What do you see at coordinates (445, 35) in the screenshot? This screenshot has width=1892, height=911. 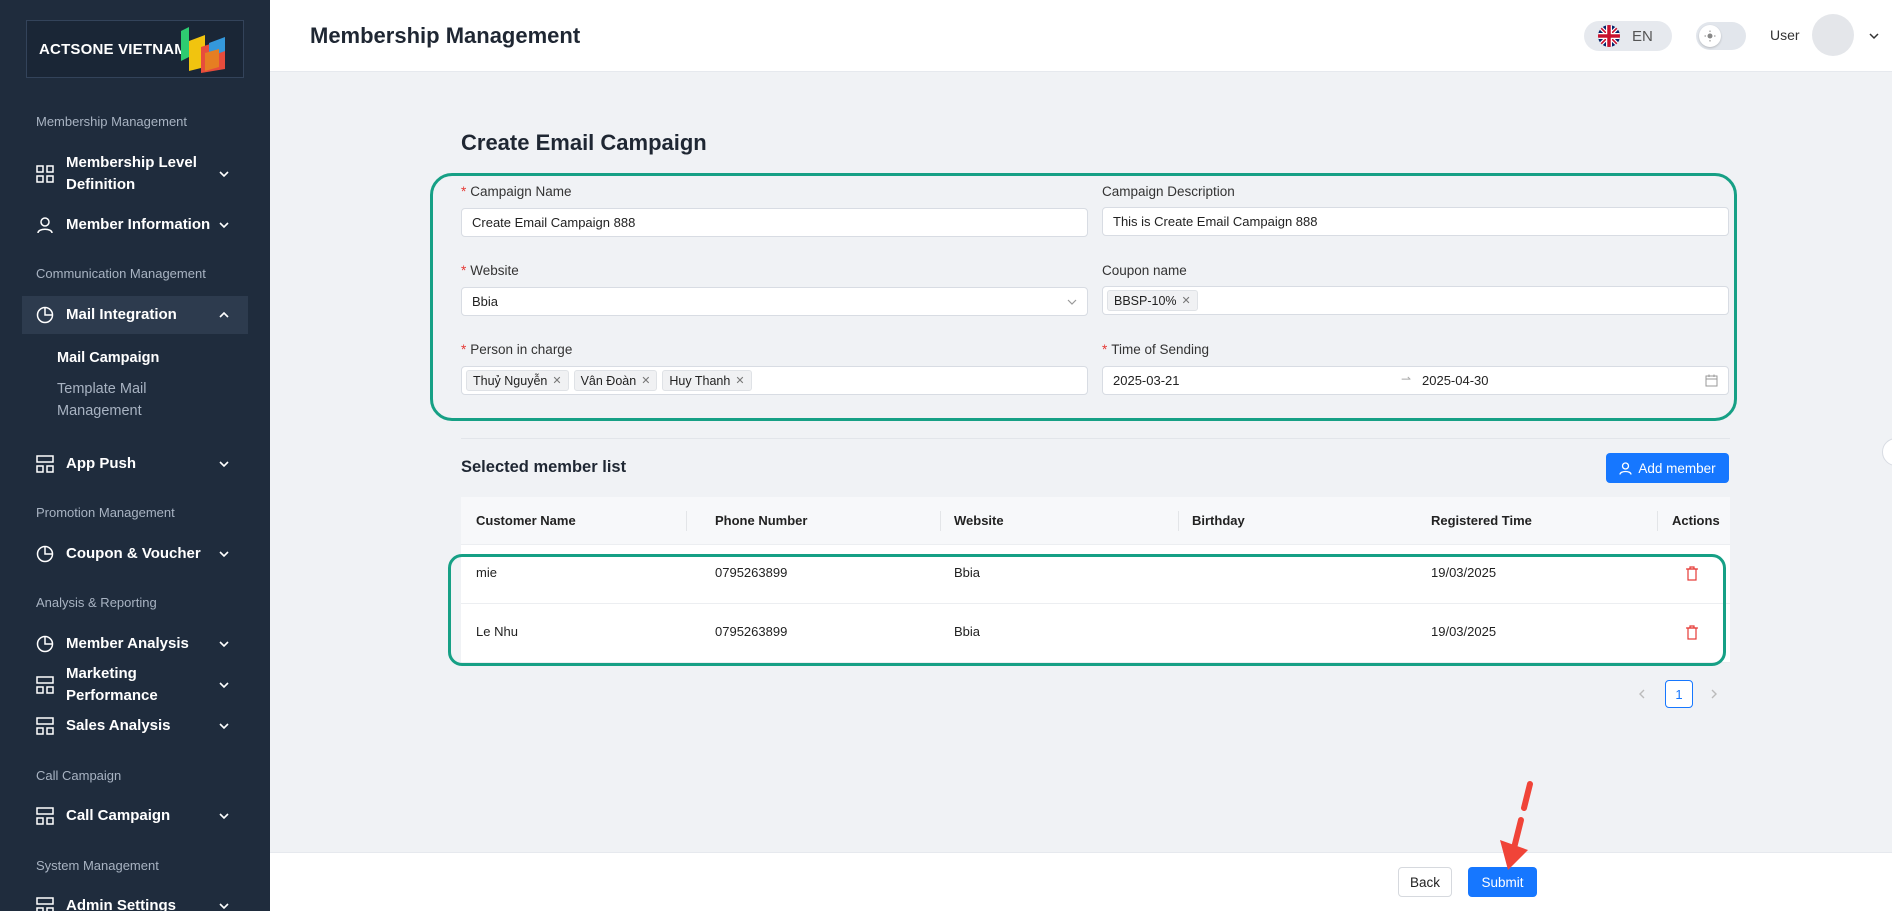 I see `page-title: Membership Management` at bounding box center [445, 35].